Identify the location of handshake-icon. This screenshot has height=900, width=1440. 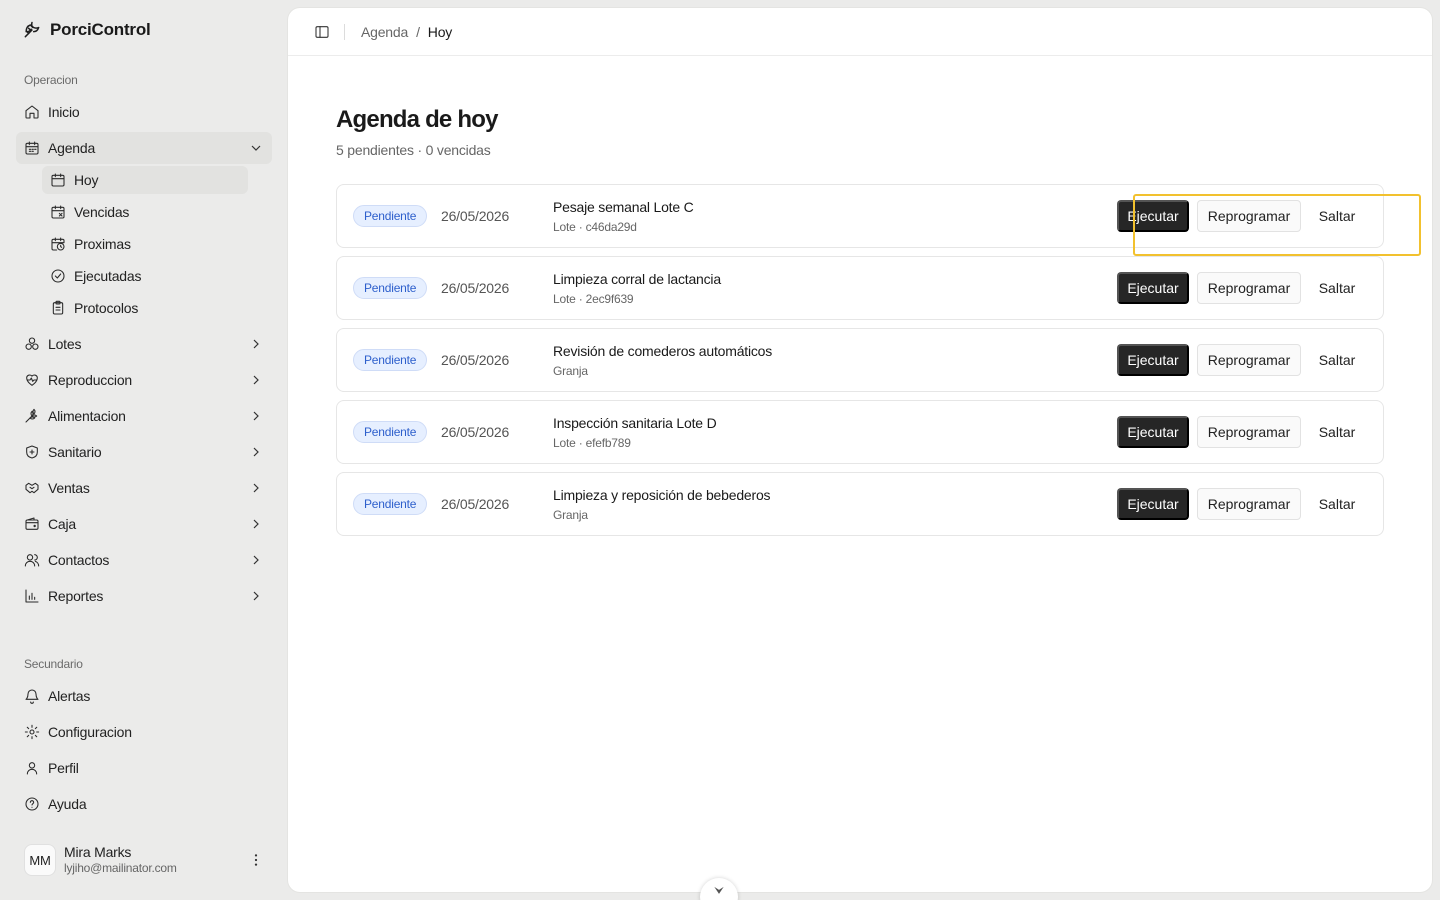
(32, 488).